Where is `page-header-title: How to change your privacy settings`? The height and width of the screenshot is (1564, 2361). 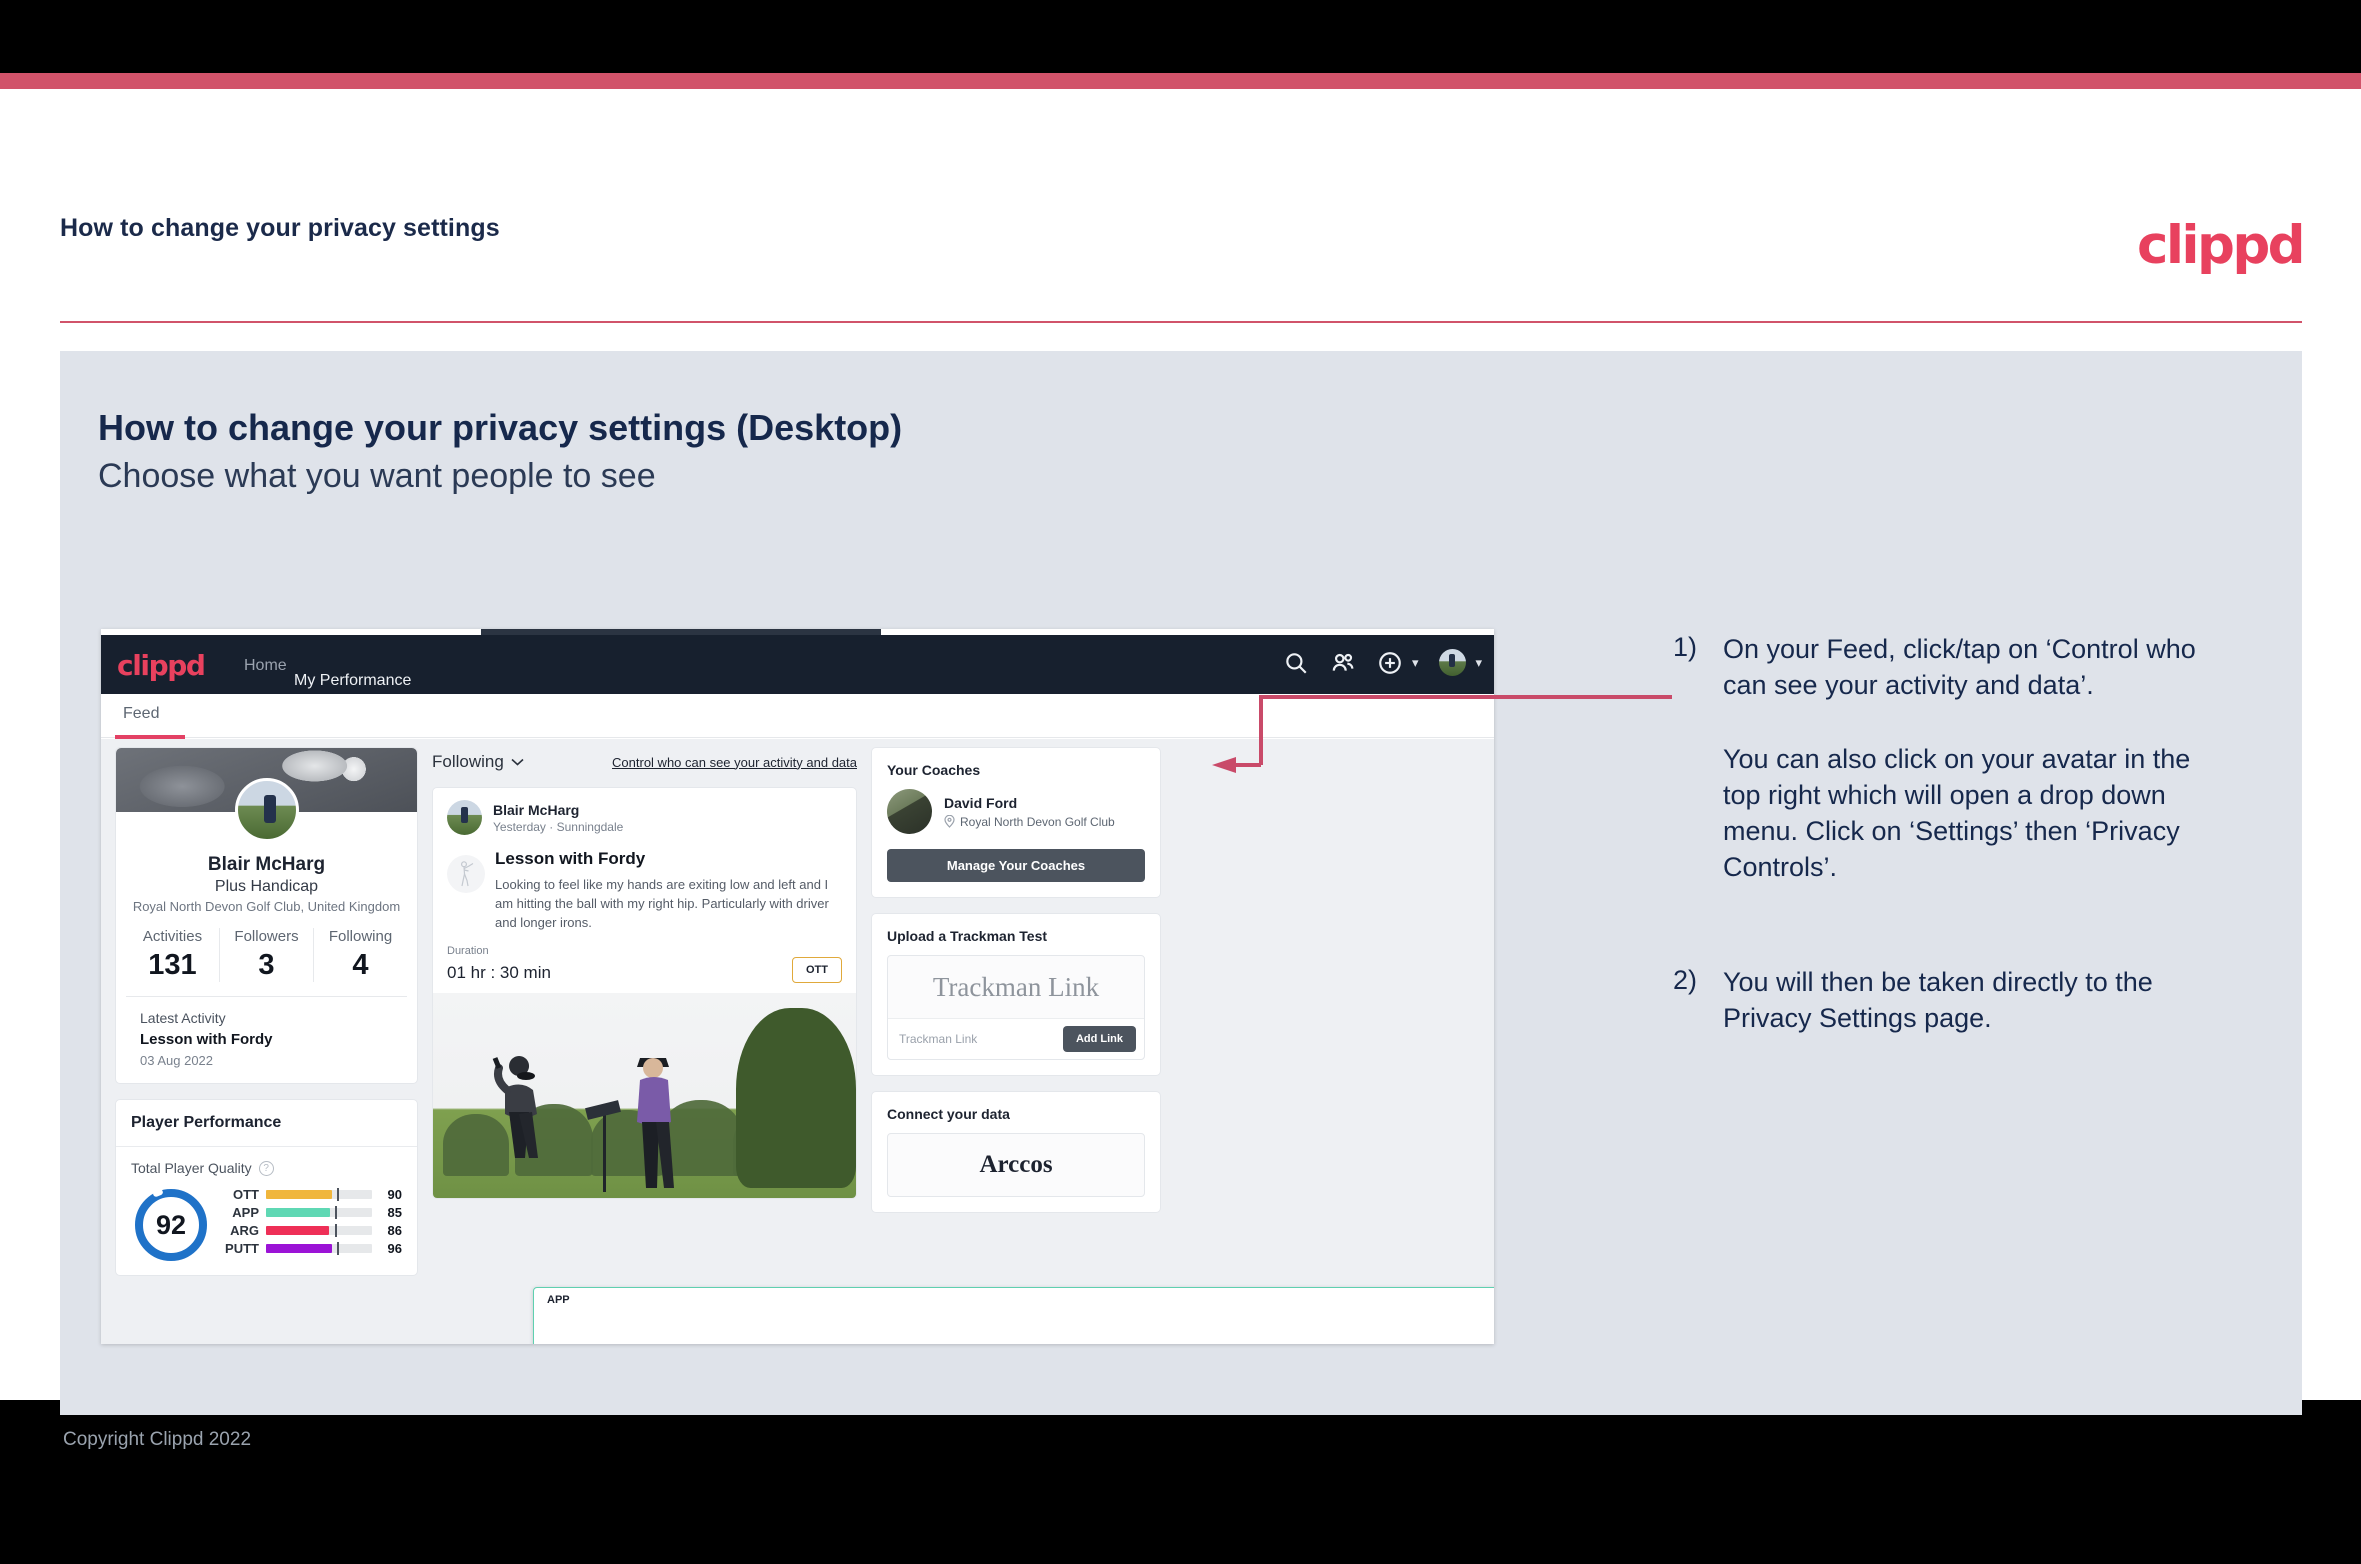
page-header-title: How to change your privacy settings is located at coordinates (280, 228).